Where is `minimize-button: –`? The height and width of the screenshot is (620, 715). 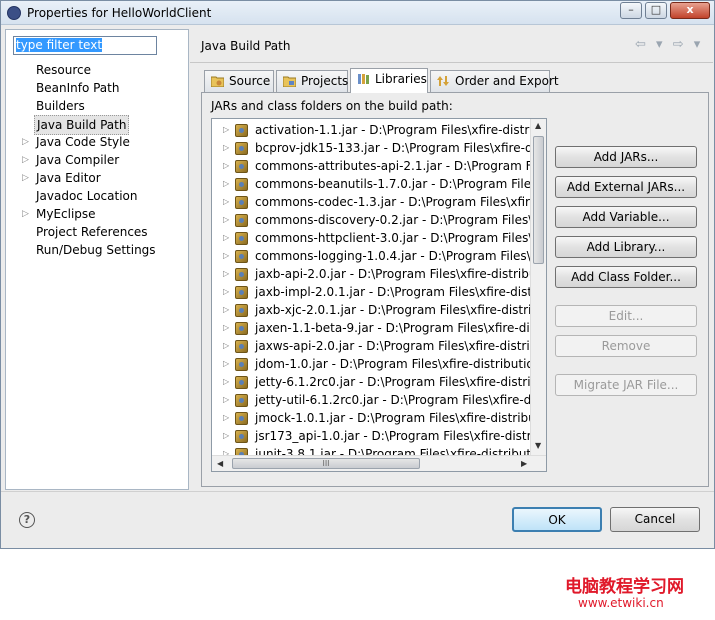
minimize-button: – is located at coordinates (631, 10).